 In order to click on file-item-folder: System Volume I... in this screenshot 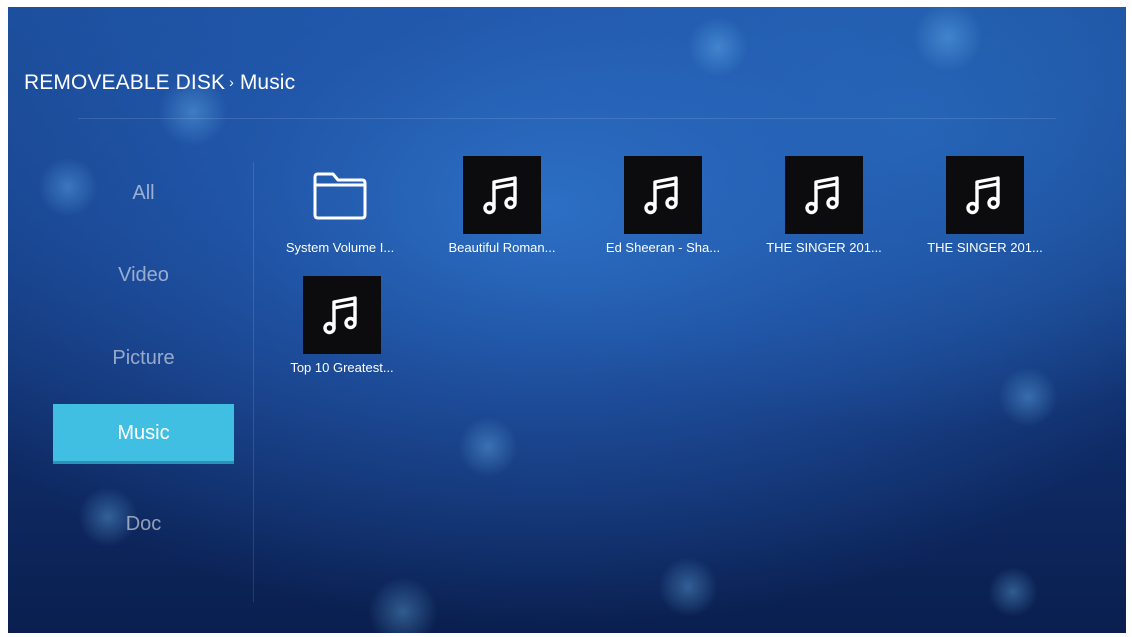, I will do `click(340, 211)`.